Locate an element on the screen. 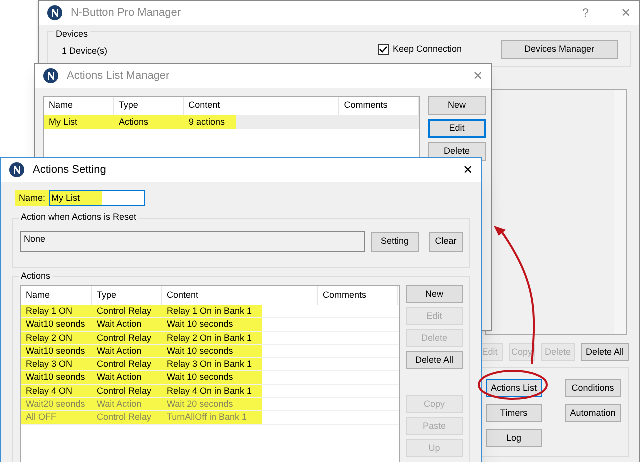 Image resolution: width=640 pixels, height=462 pixels. button: Edit is located at coordinates (457, 128).